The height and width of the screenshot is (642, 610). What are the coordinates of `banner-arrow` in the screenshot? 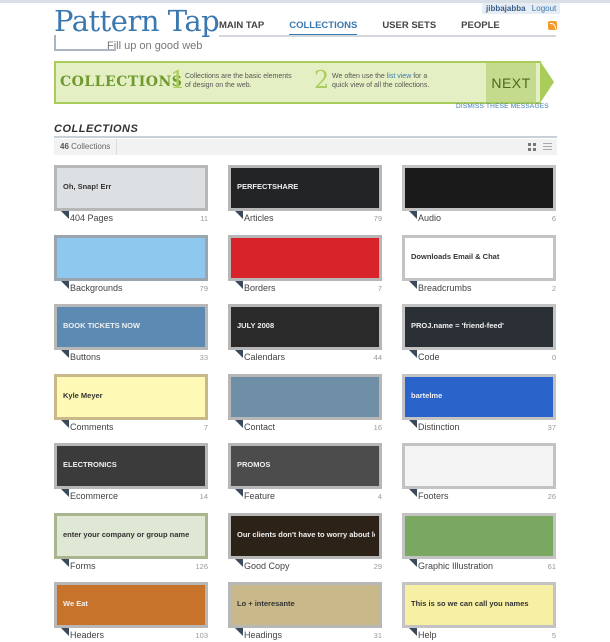 It's located at (547, 82).